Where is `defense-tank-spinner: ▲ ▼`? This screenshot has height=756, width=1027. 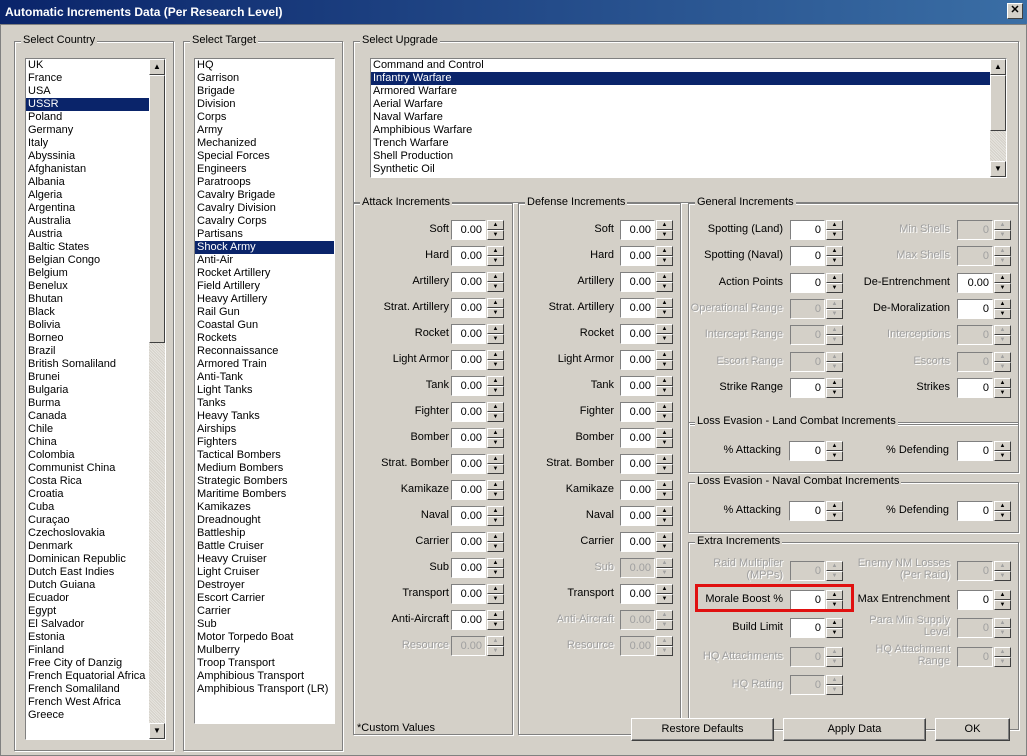 defense-tank-spinner: ▲ ▼ is located at coordinates (664, 386).